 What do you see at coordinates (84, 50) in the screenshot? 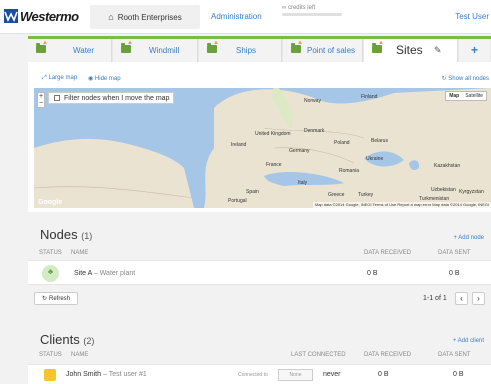
I see `tab-label: Water` at bounding box center [84, 50].